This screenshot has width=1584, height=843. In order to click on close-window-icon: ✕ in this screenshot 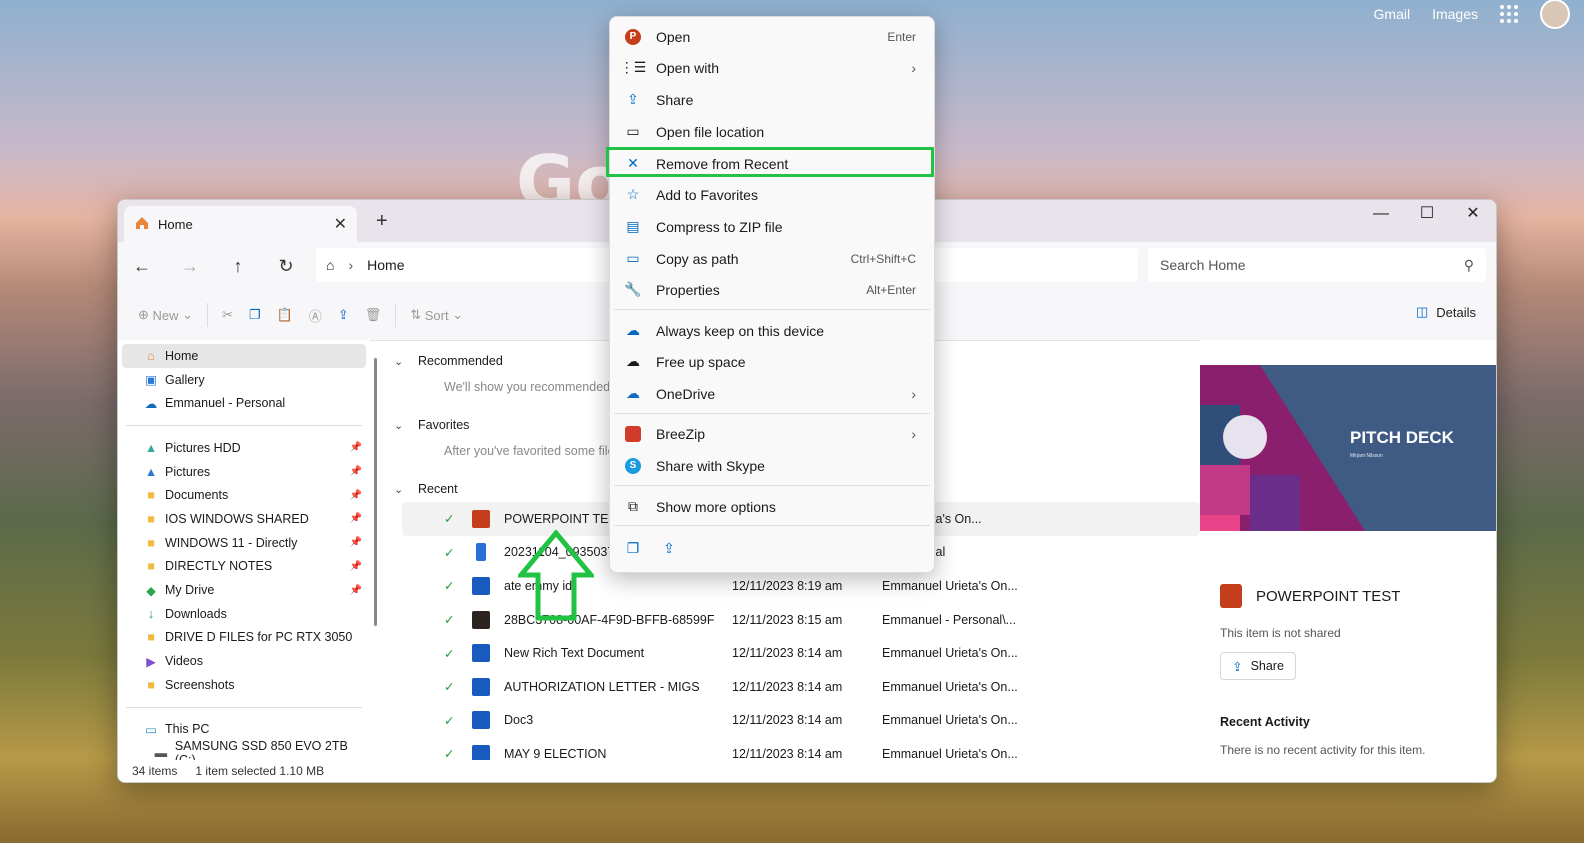, I will do `click(1473, 215)`.